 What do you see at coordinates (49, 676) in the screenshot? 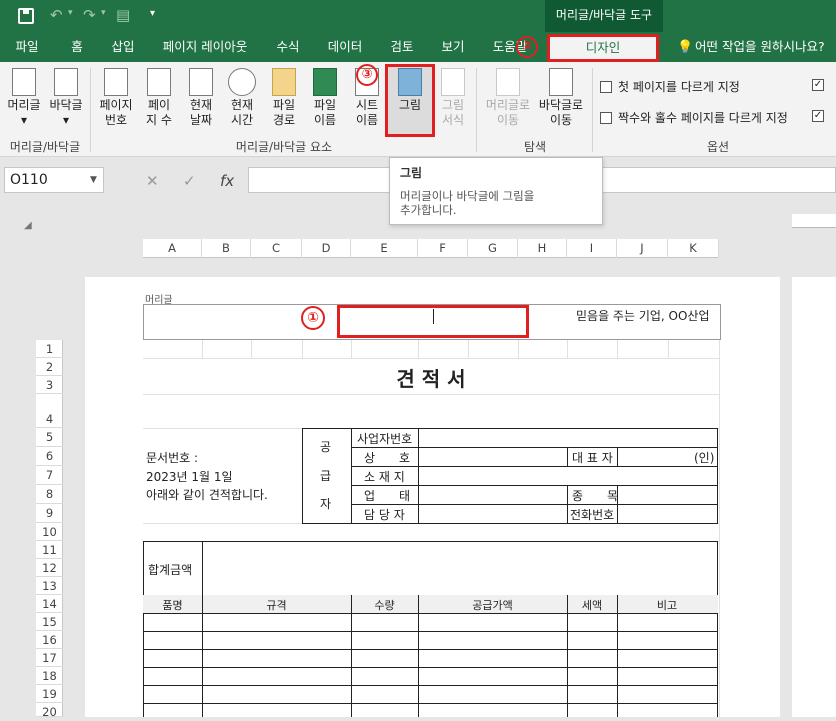
I see `row-header: 18` at bounding box center [49, 676].